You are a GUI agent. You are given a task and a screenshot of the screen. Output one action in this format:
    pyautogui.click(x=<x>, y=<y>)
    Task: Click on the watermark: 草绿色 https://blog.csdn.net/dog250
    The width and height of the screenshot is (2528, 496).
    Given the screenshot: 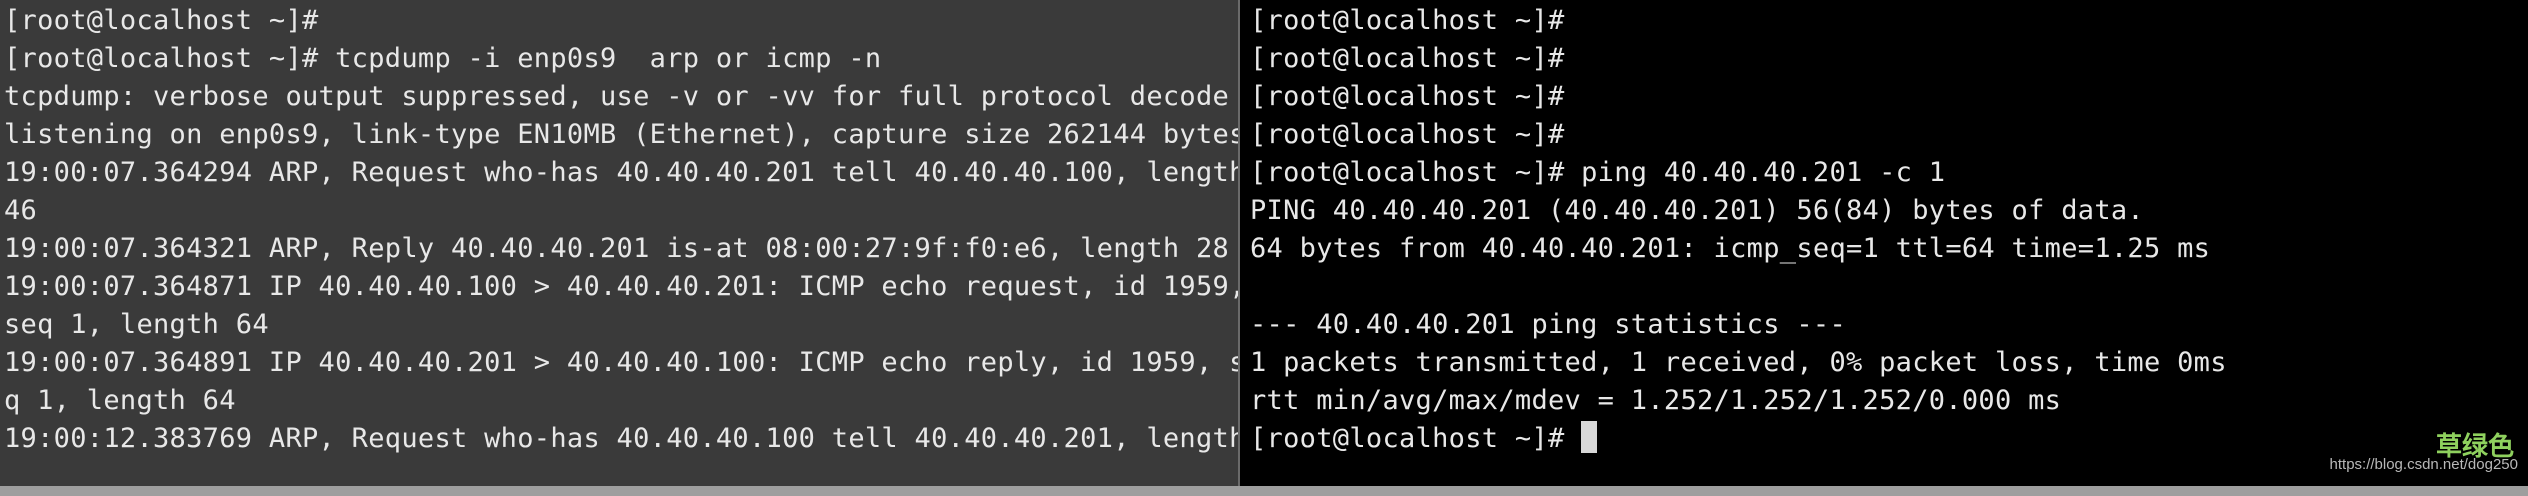 What is the action you would take?
    pyautogui.click(x=2424, y=453)
    